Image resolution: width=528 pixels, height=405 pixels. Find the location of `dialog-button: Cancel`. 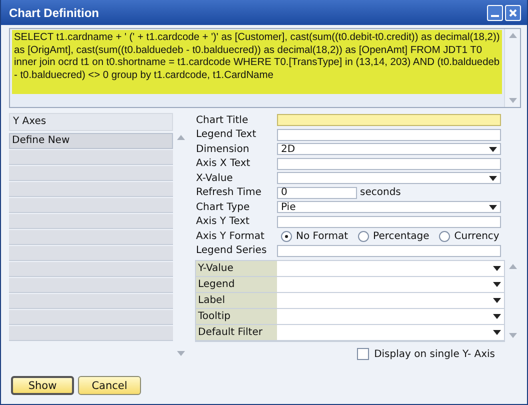

dialog-button: Cancel is located at coordinates (109, 385).